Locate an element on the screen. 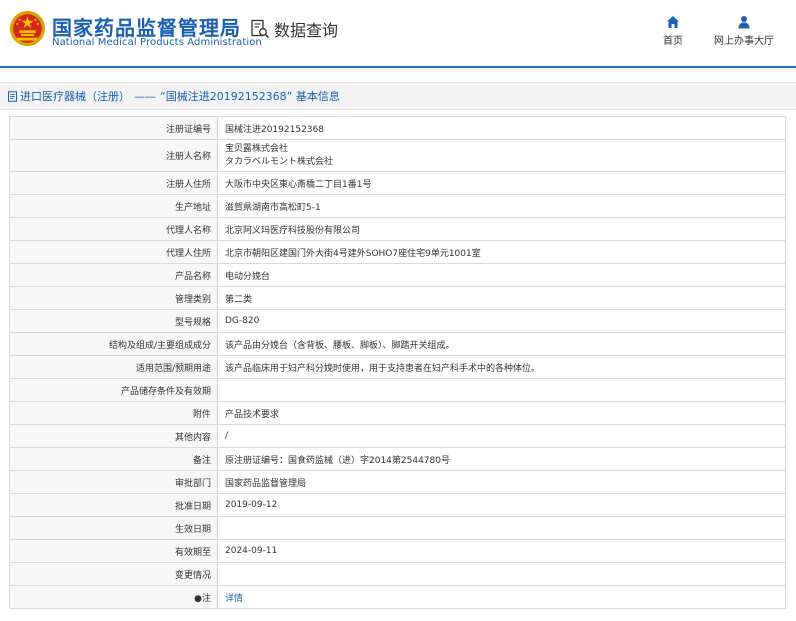 The image size is (796, 621). field-label: 代理人住所 is located at coordinates (113, 252).